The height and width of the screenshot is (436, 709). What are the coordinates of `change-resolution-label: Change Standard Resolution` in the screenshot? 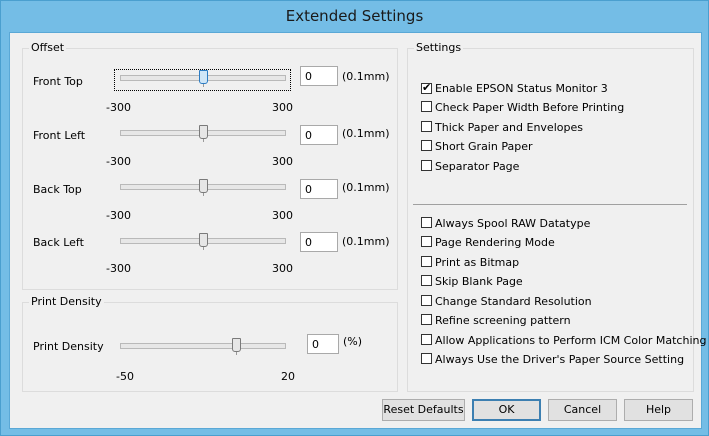 It's located at (513, 301).